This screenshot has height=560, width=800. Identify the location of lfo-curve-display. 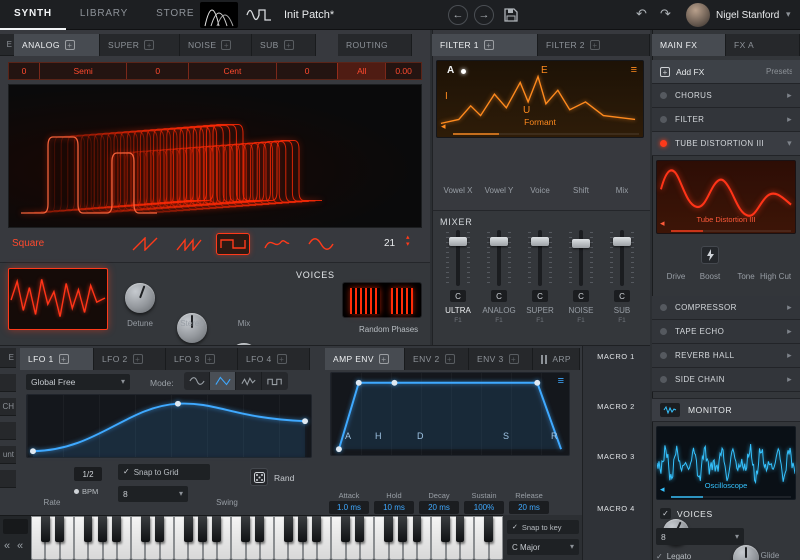
(169, 426).